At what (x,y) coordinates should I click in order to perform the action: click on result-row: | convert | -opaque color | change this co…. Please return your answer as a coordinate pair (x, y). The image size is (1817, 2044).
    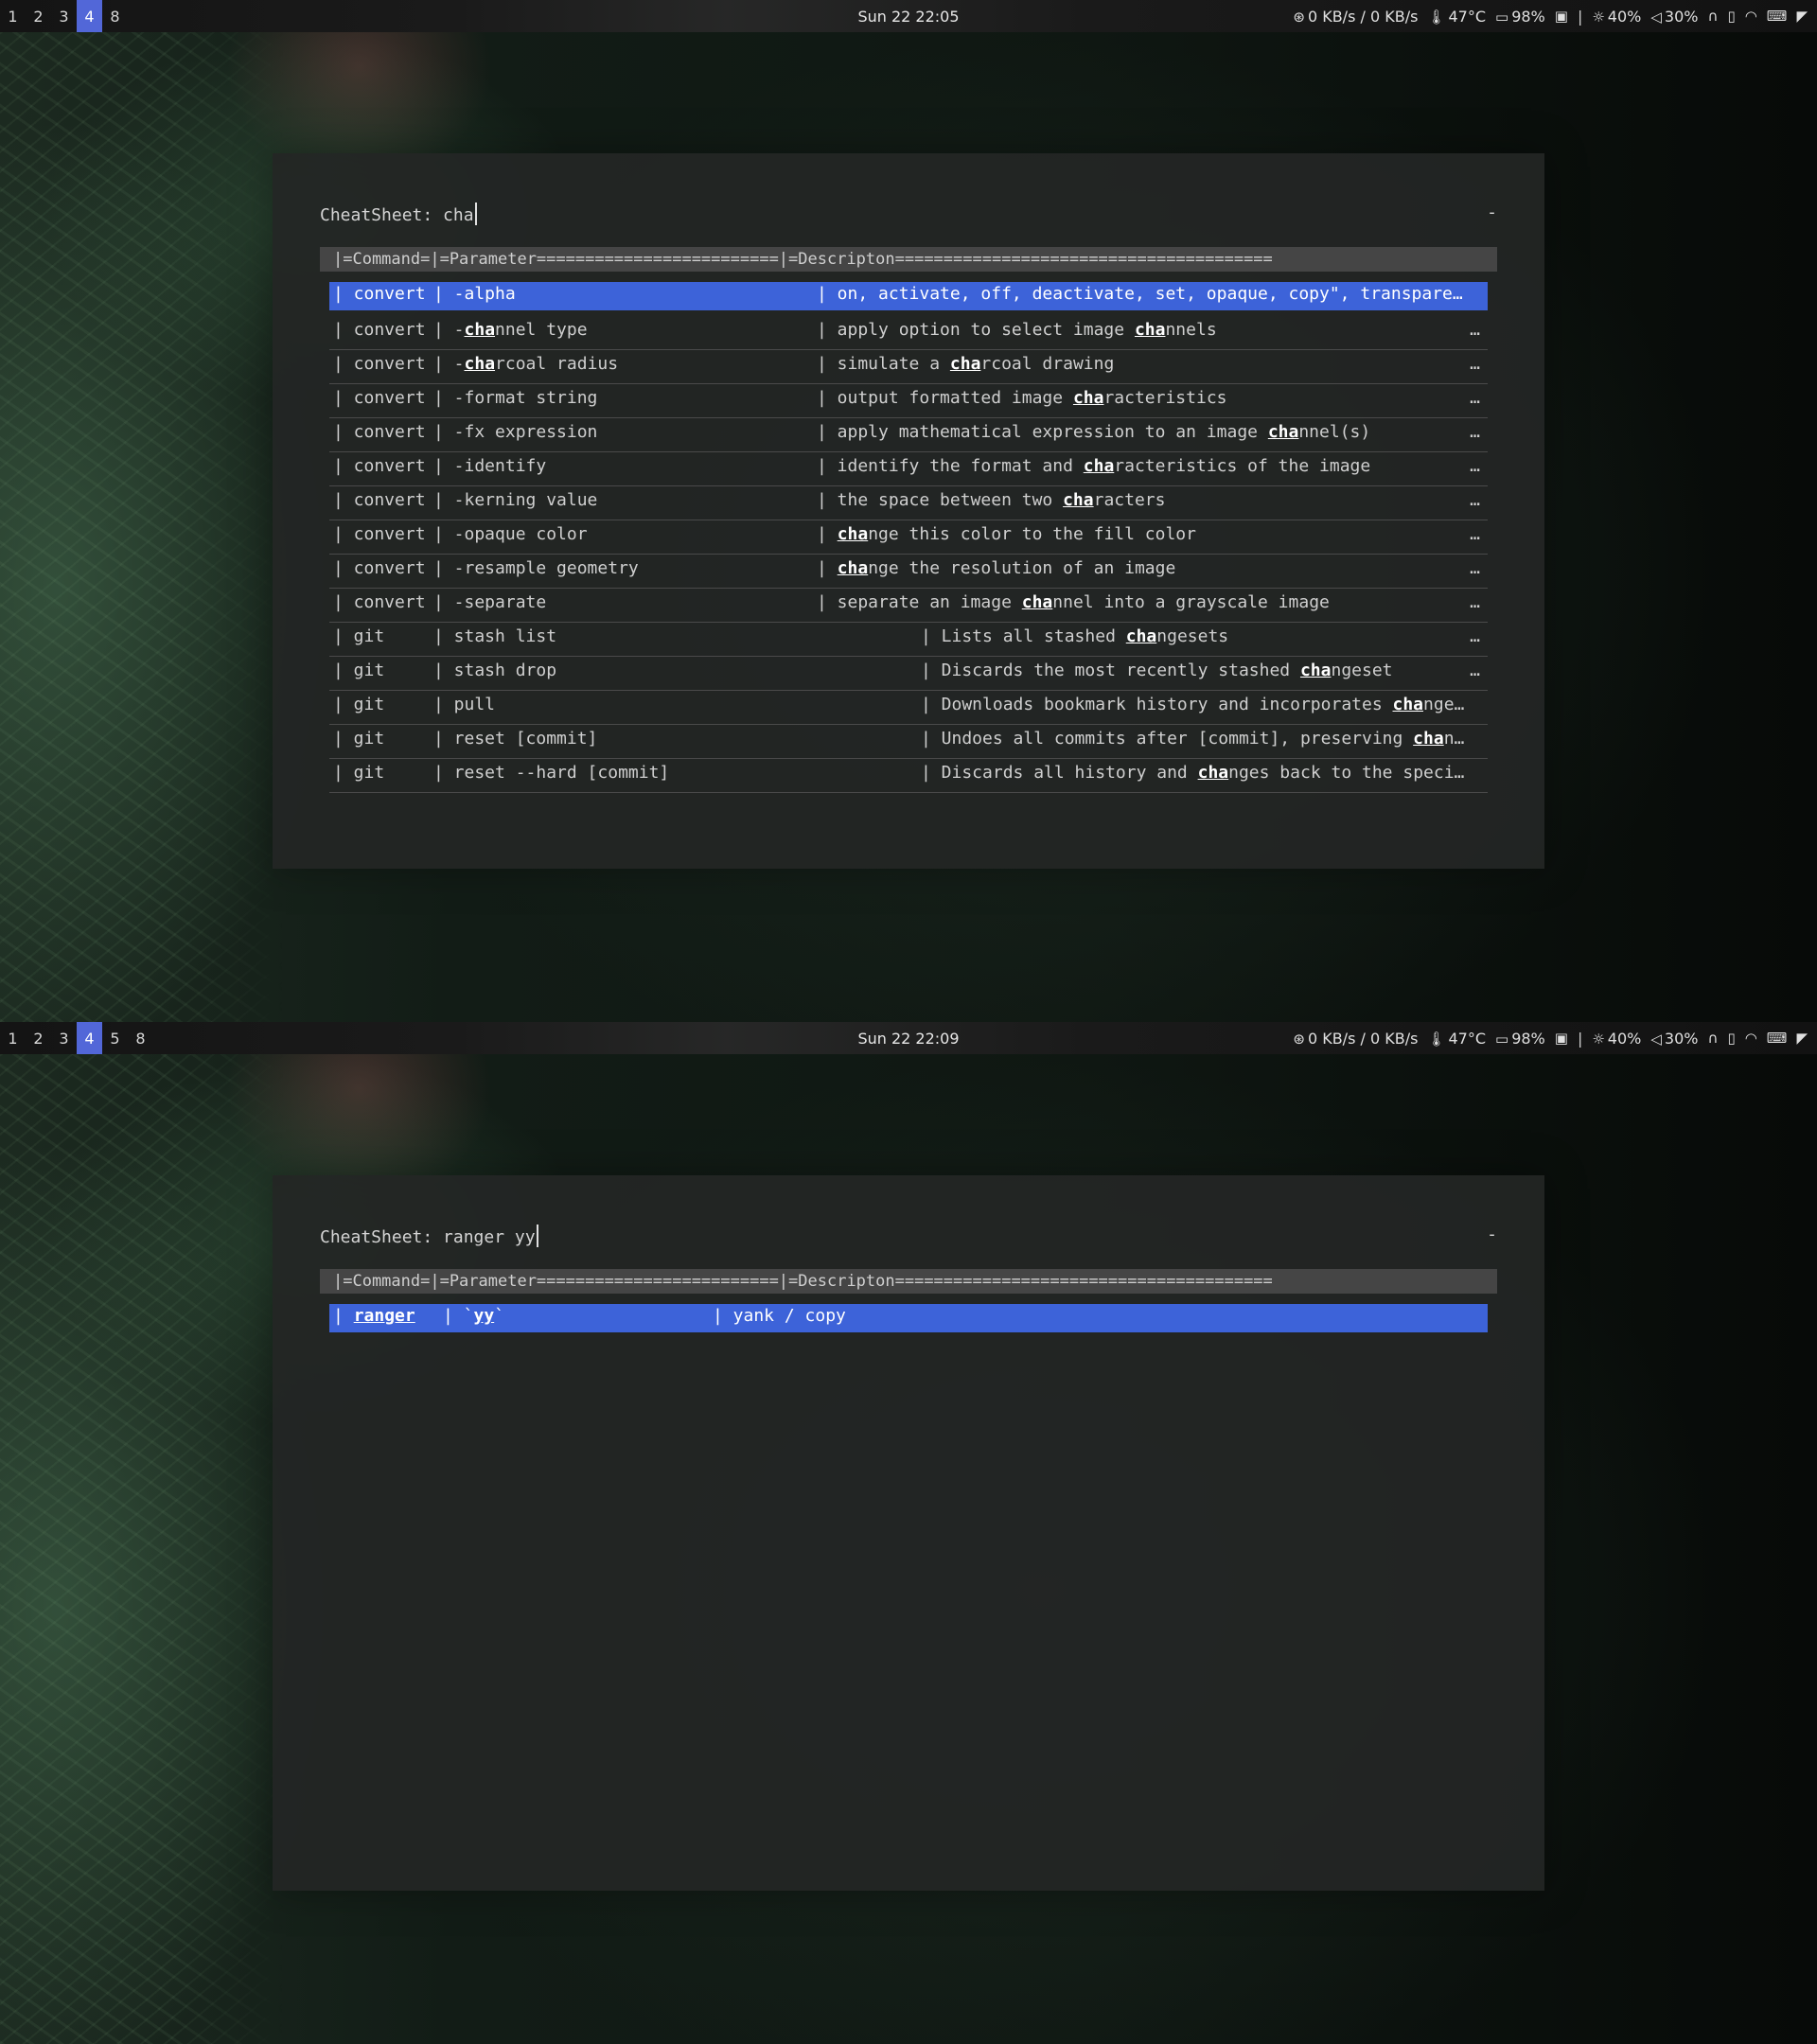
    Looking at the image, I should click on (908, 537).